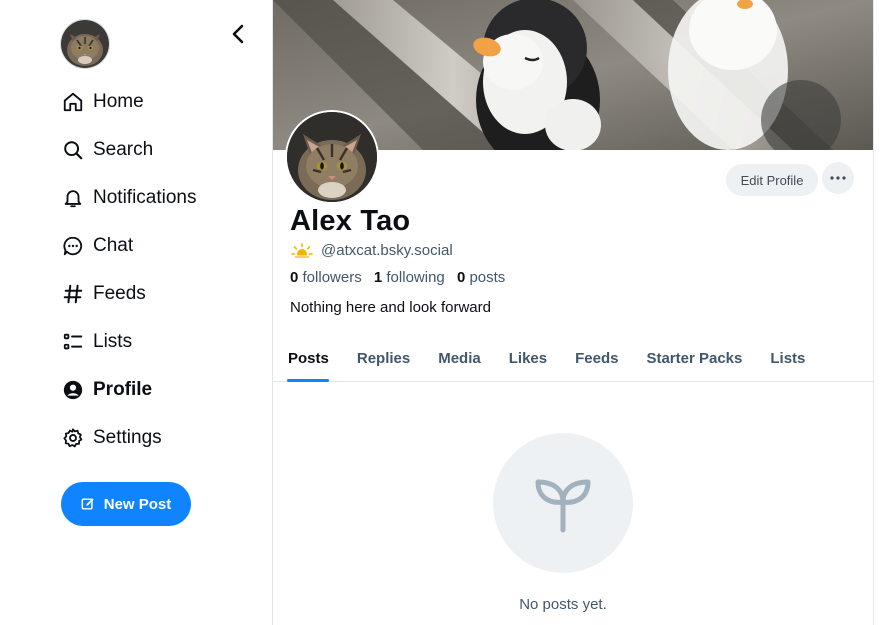 The width and height of the screenshot is (893, 625). What do you see at coordinates (563, 506) in the screenshot?
I see `sprout-icon` at bounding box center [563, 506].